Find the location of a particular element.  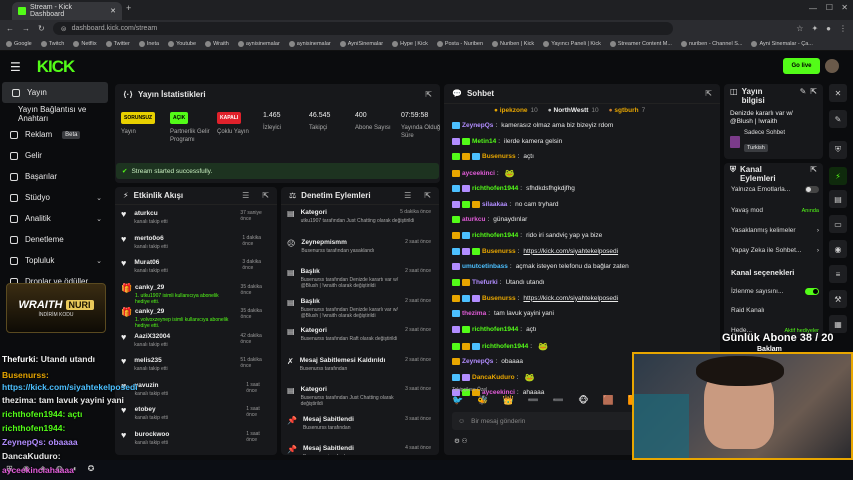

sidebar-item-2: Yayın Bağlantısı ve Anahtarı is located at coordinates (55, 113).